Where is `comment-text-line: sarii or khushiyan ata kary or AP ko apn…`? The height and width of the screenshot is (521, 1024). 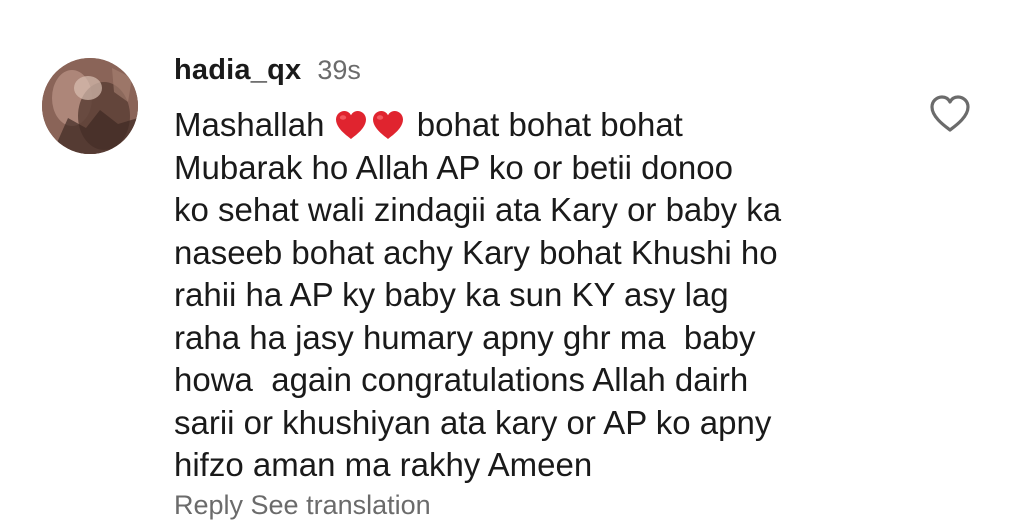
comment-text-line: sarii or khushiyan ata kary or AP ko apn… is located at coordinates (473, 422).